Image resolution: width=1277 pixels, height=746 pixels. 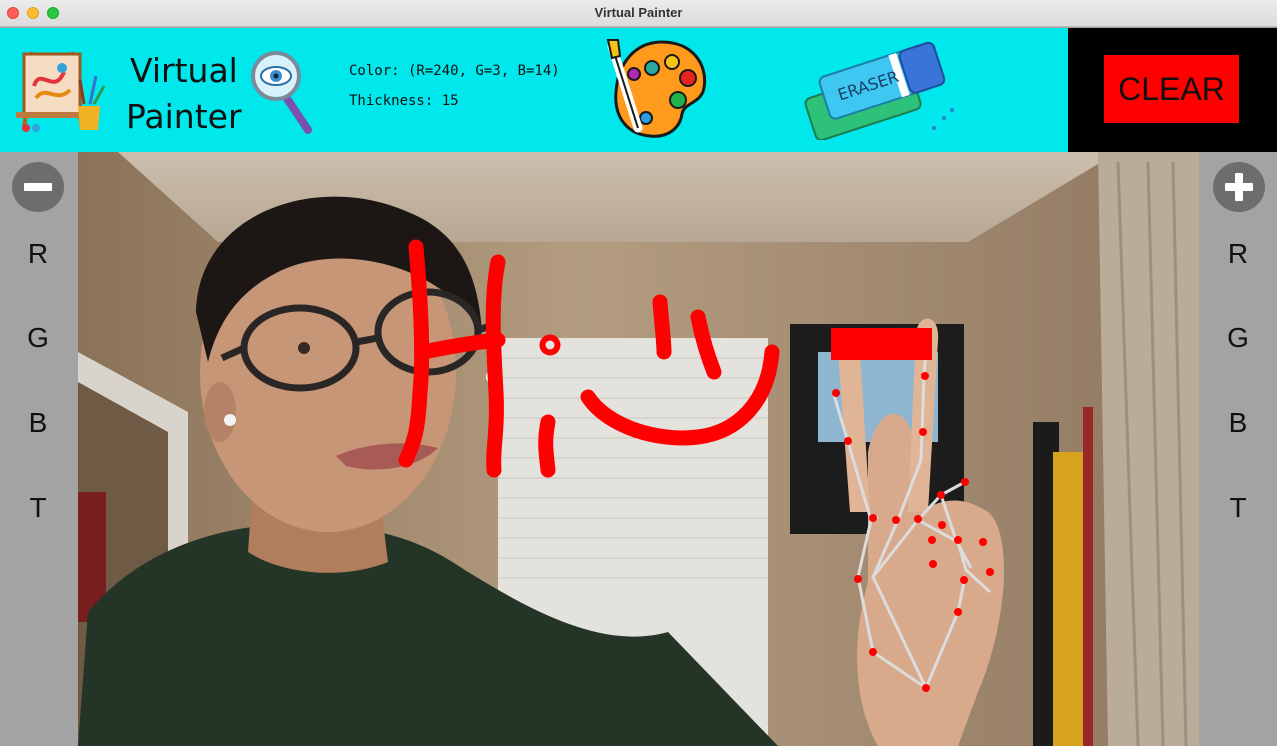 I want to click on easel-icon, so click(x=61, y=91).